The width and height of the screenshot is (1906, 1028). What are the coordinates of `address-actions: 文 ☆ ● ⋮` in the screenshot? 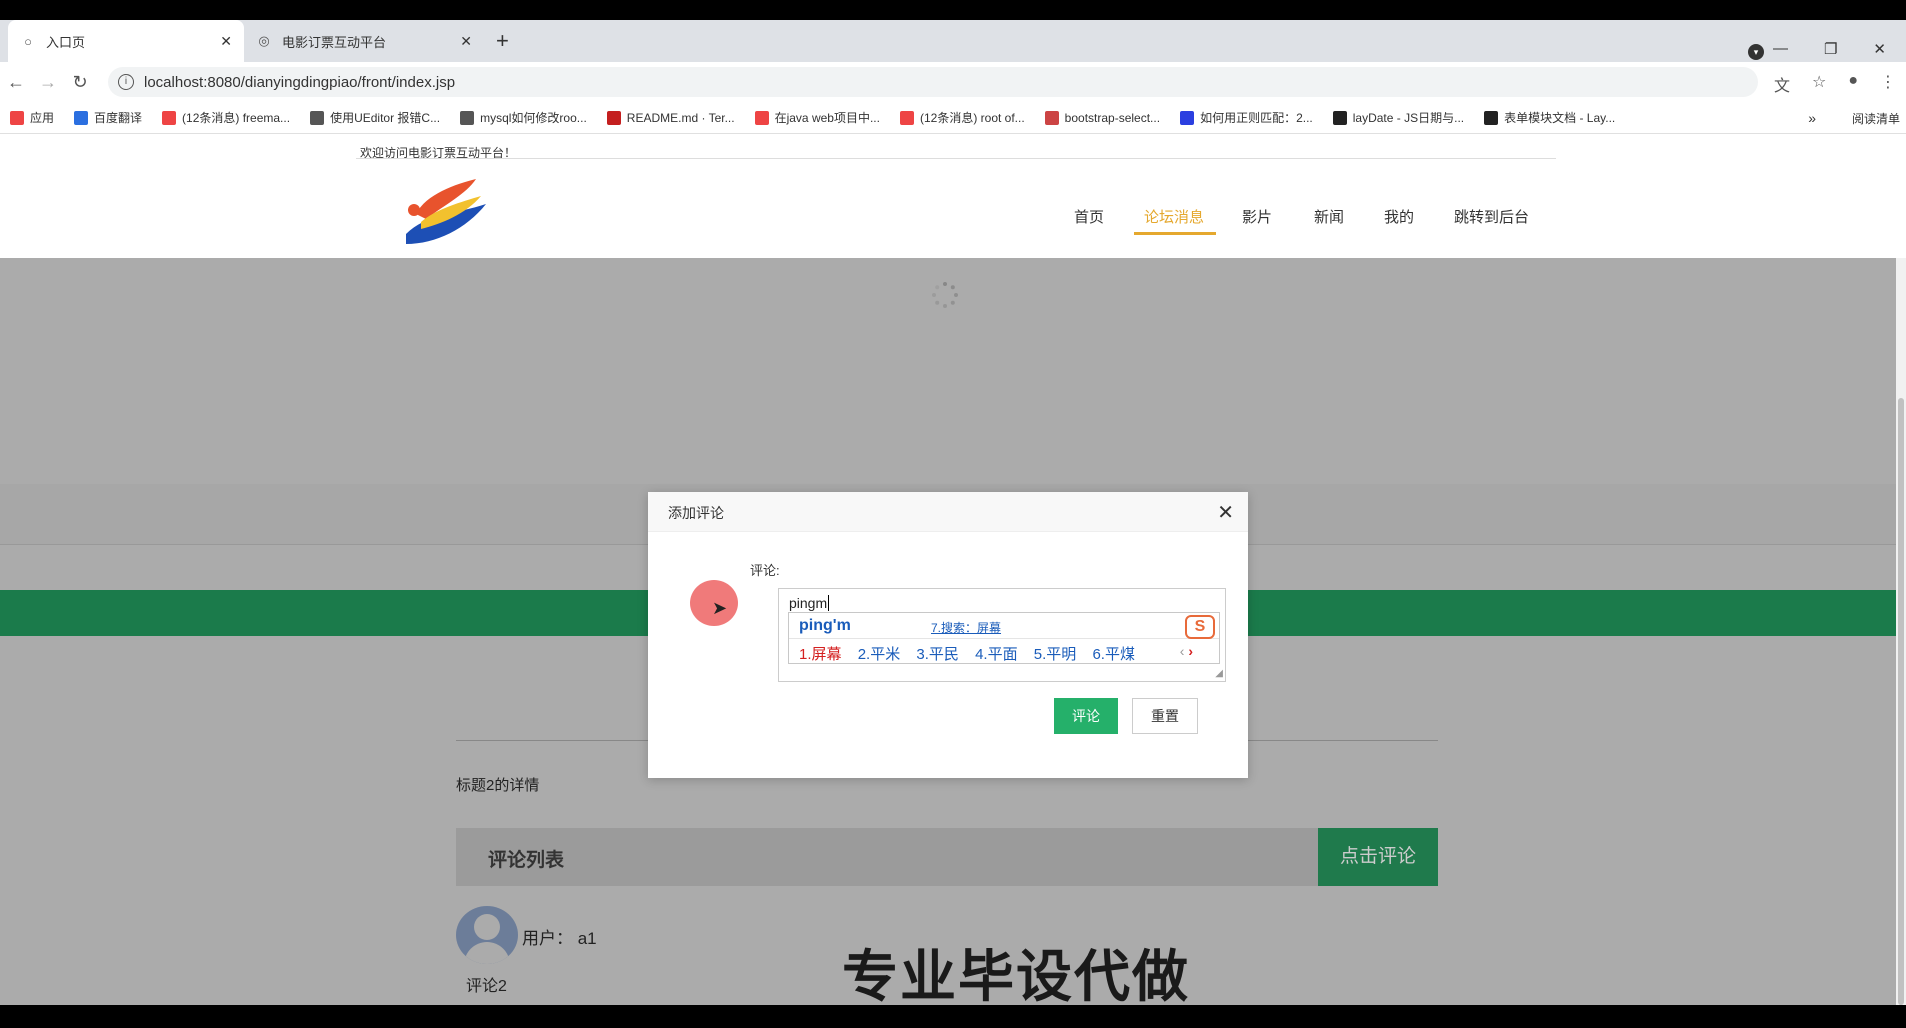 It's located at (1835, 84).